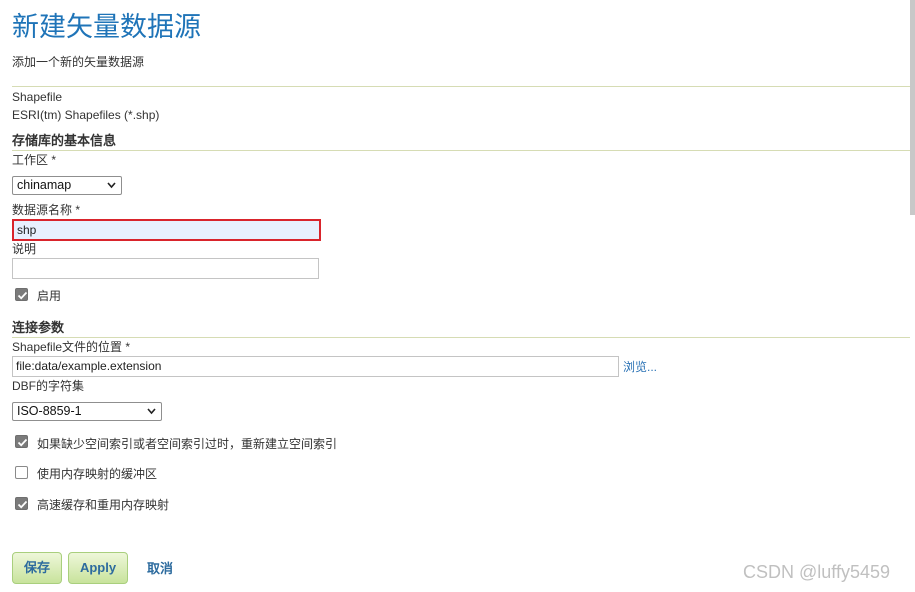  What do you see at coordinates (38, 327) in the screenshot?
I see `connection-heading: 连接参数` at bounding box center [38, 327].